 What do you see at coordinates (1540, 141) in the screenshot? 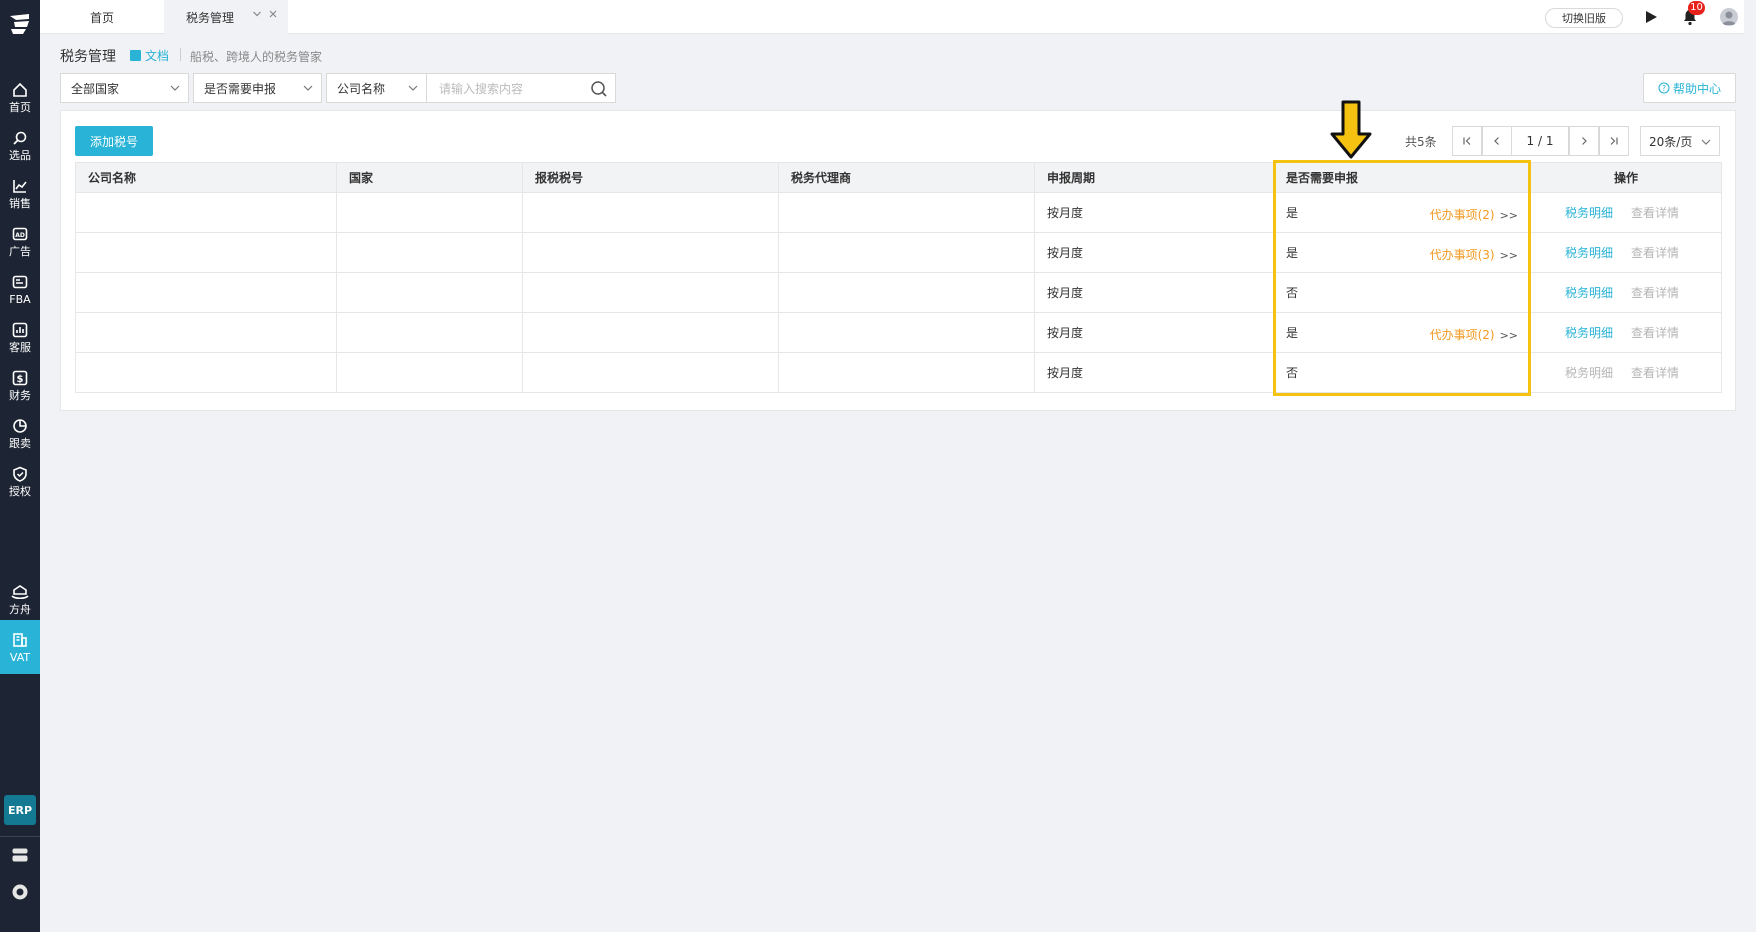
I see `page-number-input: 1 / 1` at bounding box center [1540, 141].